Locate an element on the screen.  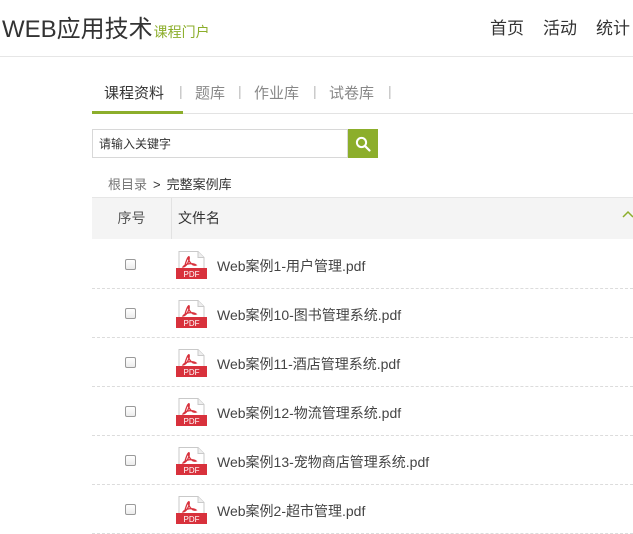
table-row: PDF Web案例1-用户管理.pdf is located at coordinates (362, 264).